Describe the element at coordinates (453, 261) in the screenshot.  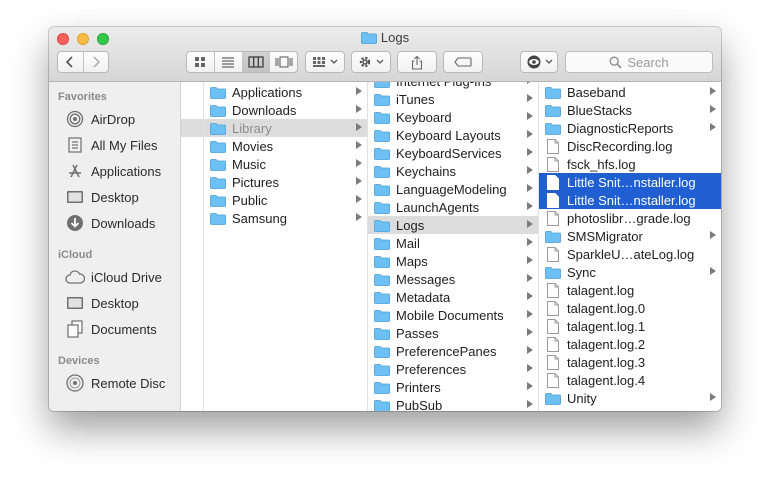
I see `folder-row: Maps` at that location.